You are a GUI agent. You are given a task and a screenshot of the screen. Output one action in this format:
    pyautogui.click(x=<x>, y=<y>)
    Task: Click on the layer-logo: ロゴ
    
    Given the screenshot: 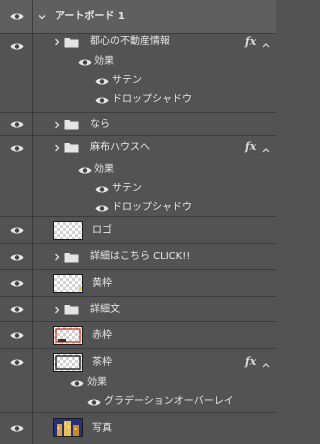 What is the action you would take?
    pyautogui.click(x=138, y=230)
    